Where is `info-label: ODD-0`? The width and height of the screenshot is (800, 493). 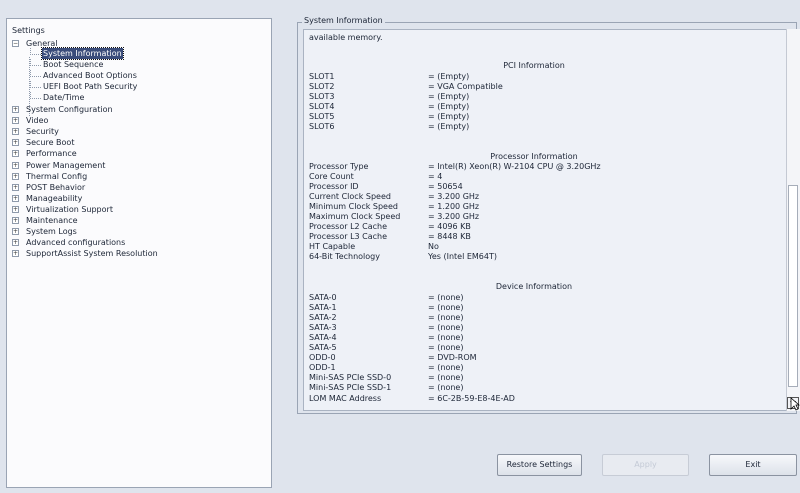
info-label: ODD-0 is located at coordinates (322, 358).